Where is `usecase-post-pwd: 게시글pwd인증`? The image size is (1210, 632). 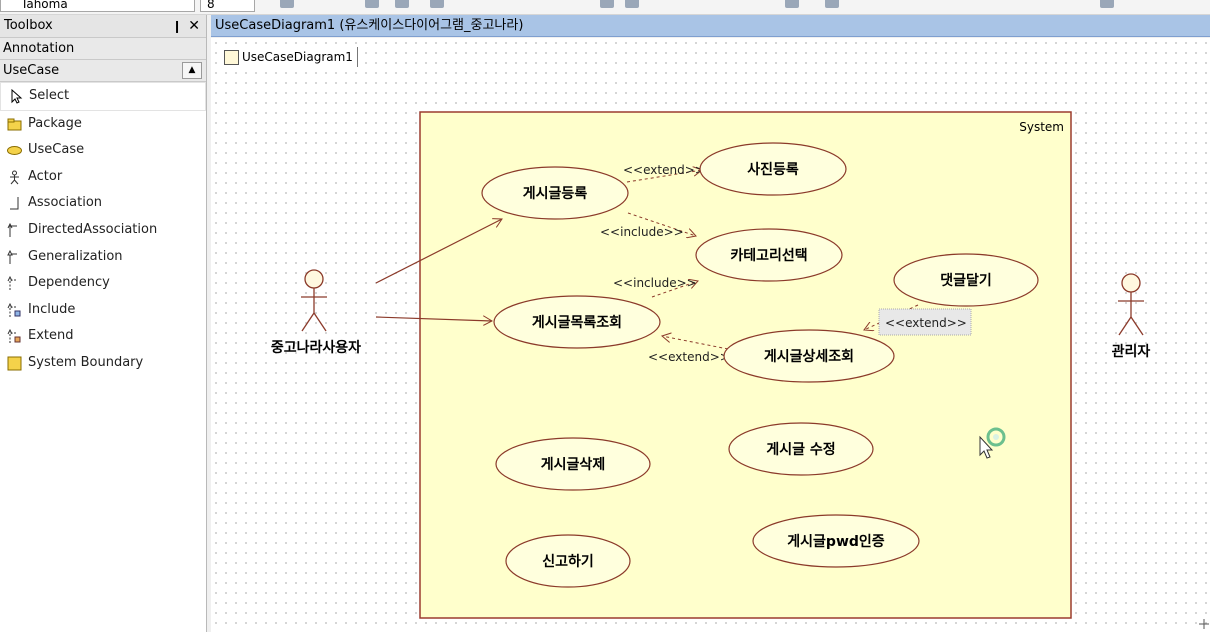
usecase-post-pwd: 게시글pwd인증 is located at coordinates (836, 541).